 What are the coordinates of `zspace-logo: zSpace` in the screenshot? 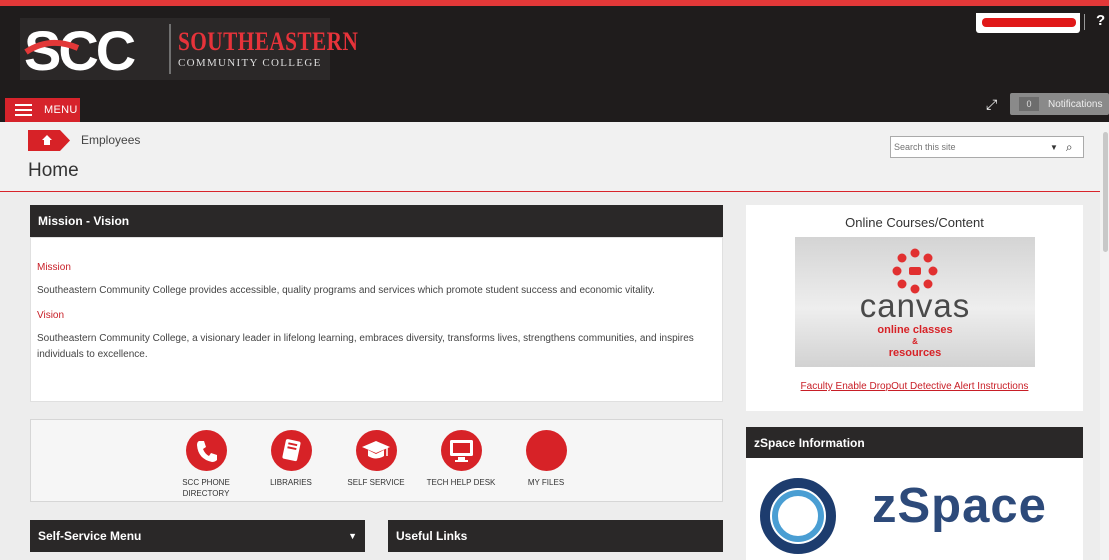 It's located at (901, 514).